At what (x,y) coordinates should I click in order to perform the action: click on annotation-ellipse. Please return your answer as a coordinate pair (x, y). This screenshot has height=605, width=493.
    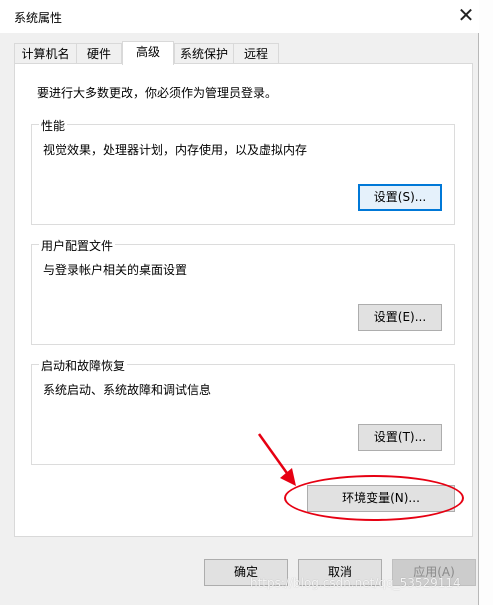
    Looking at the image, I should click on (374, 498).